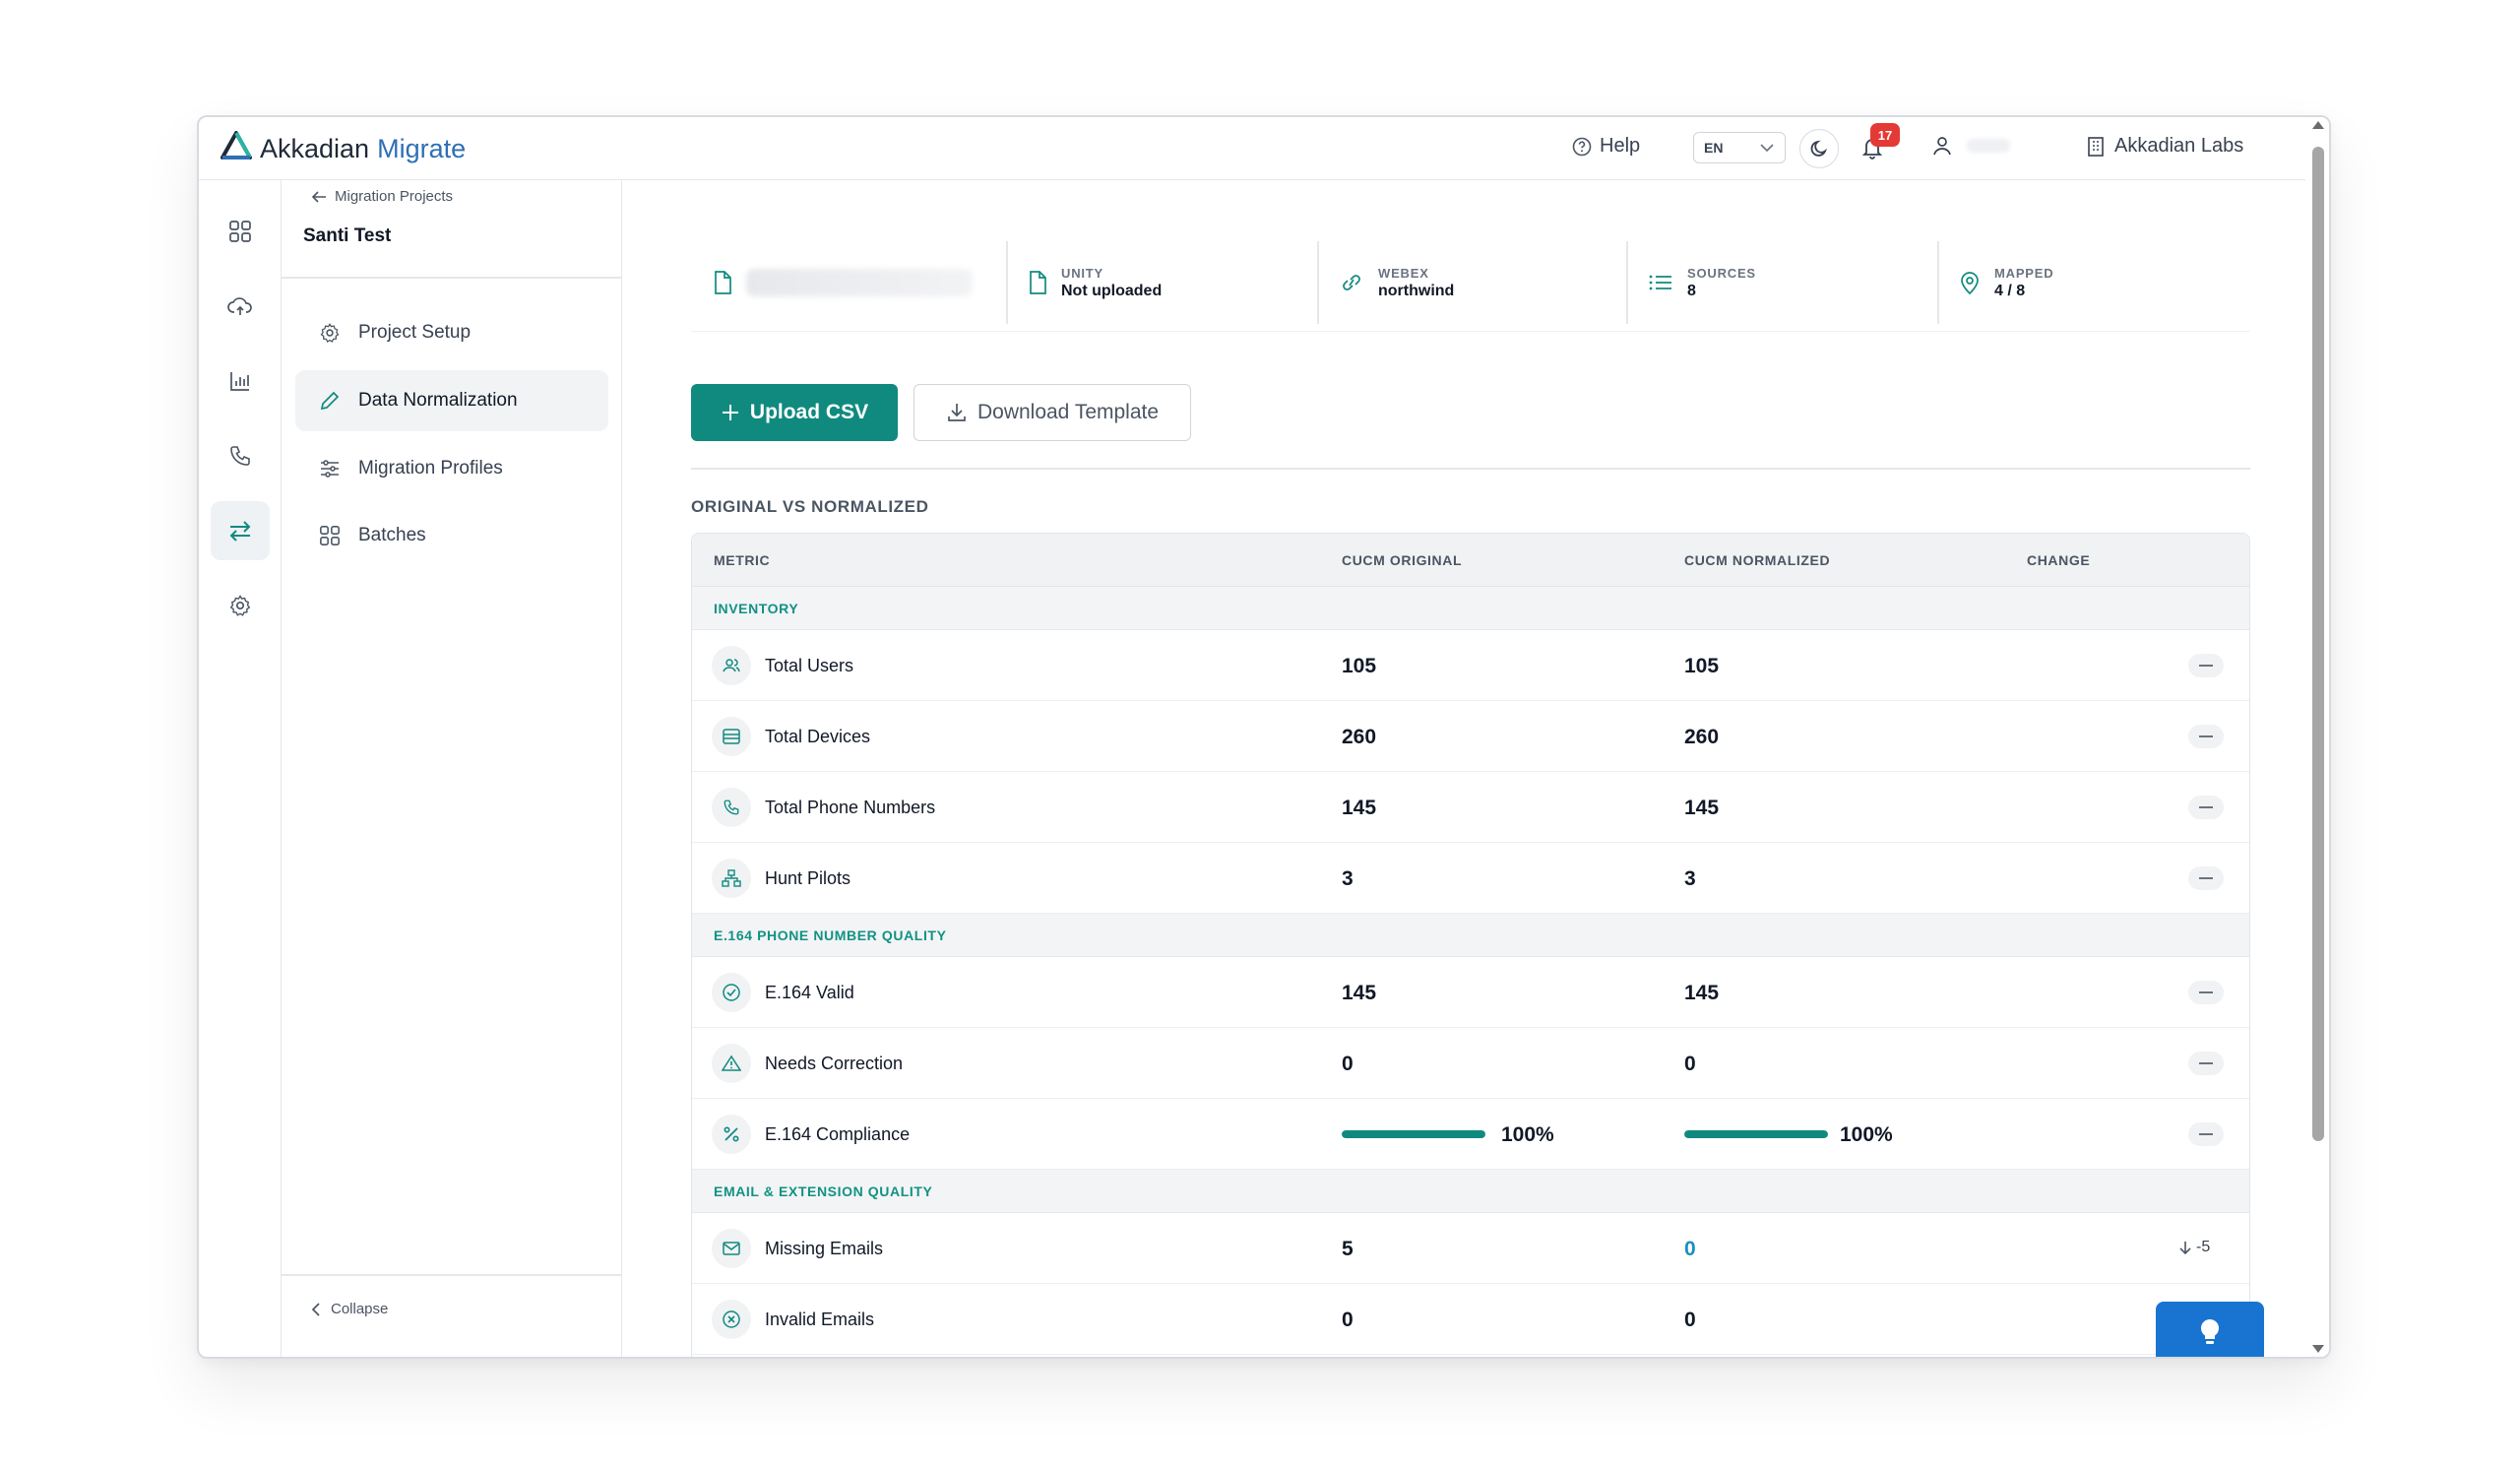 This screenshot has width=2520, height=1469. I want to click on source-file-redacted, so click(859, 282).